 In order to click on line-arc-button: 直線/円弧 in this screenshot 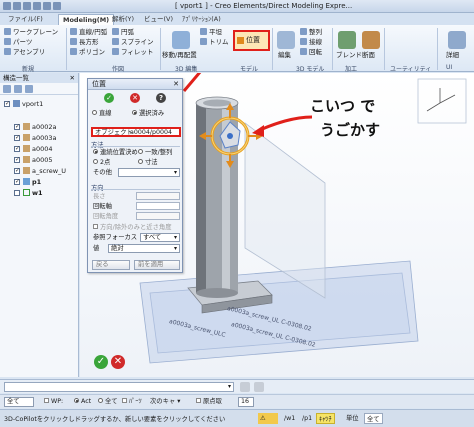, I will do `click(88, 32)`.